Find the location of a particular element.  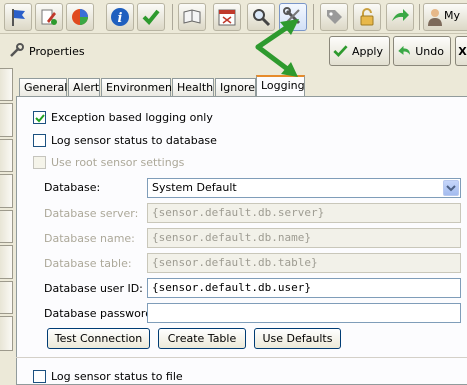

info-button: i is located at coordinates (120, 17).